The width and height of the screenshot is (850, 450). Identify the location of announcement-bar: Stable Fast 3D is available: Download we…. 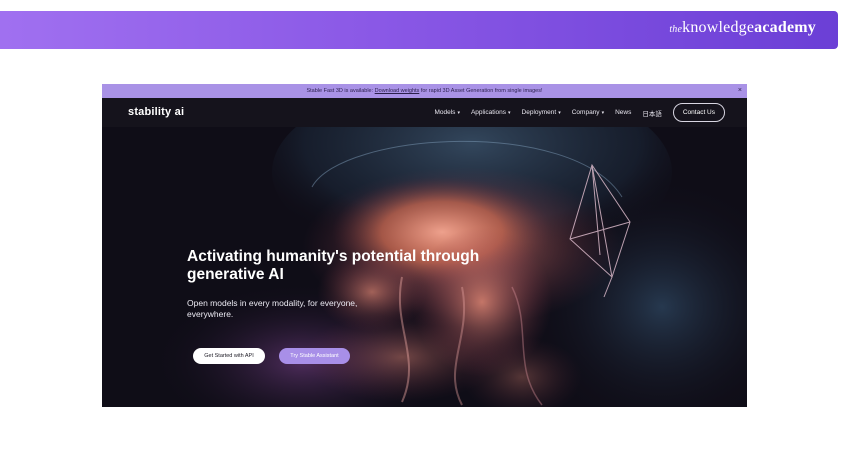
(424, 91).